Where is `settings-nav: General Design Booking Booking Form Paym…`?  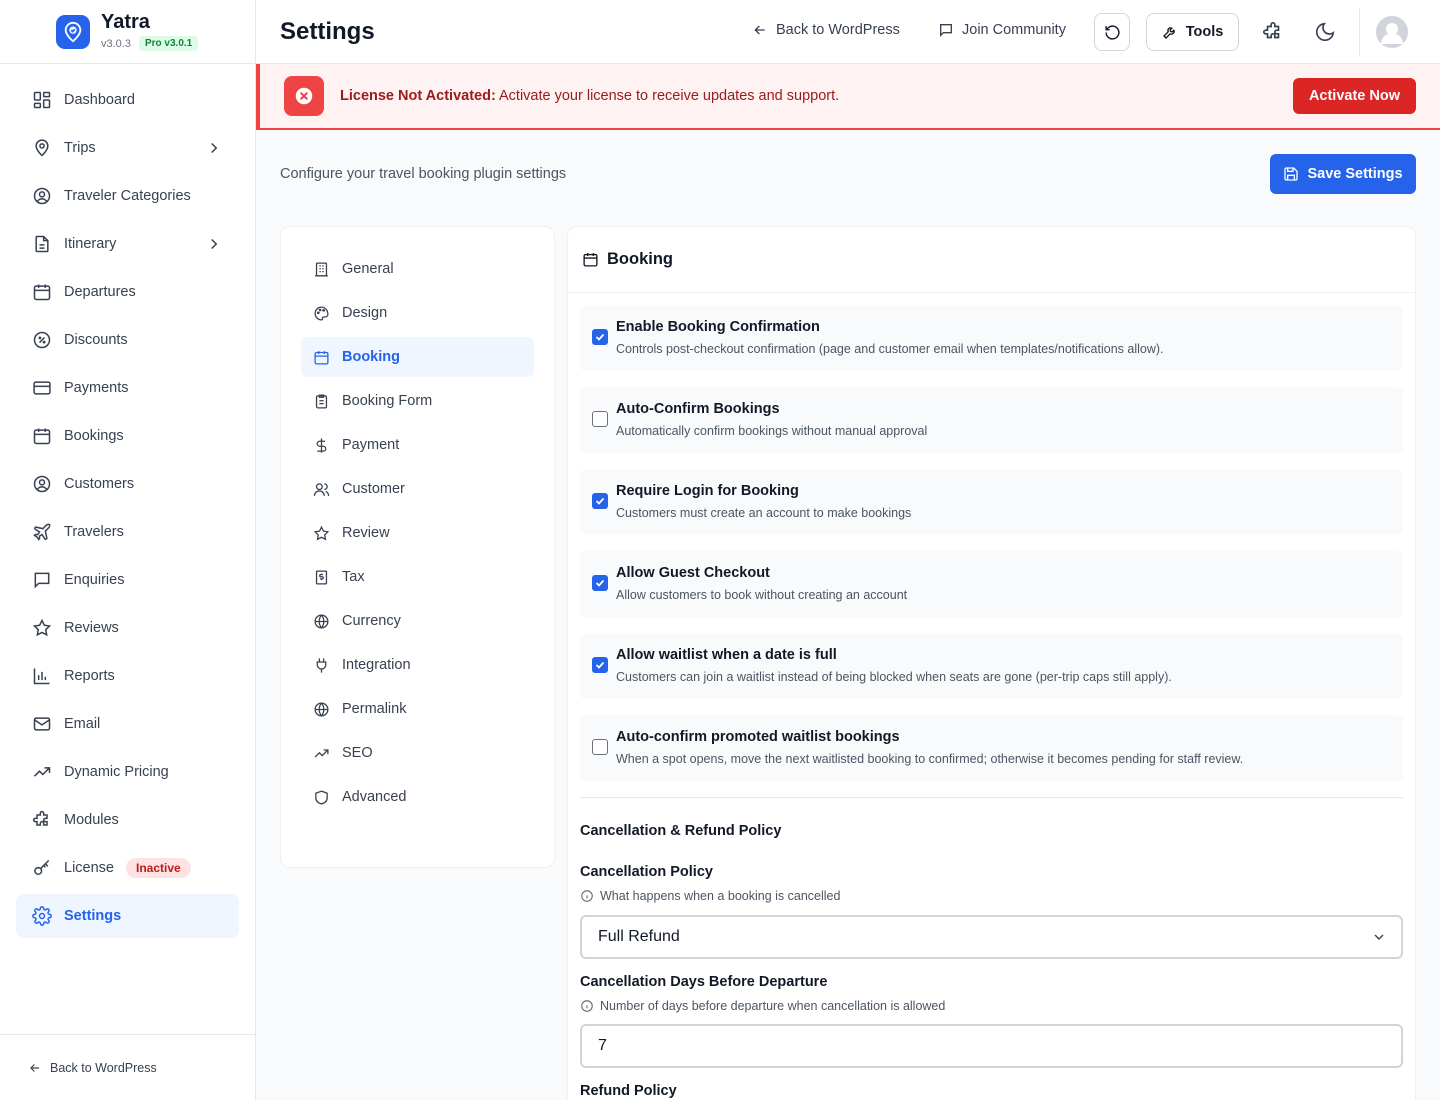 settings-nav: General Design Booking Booking Form Paym… is located at coordinates (417, 547).